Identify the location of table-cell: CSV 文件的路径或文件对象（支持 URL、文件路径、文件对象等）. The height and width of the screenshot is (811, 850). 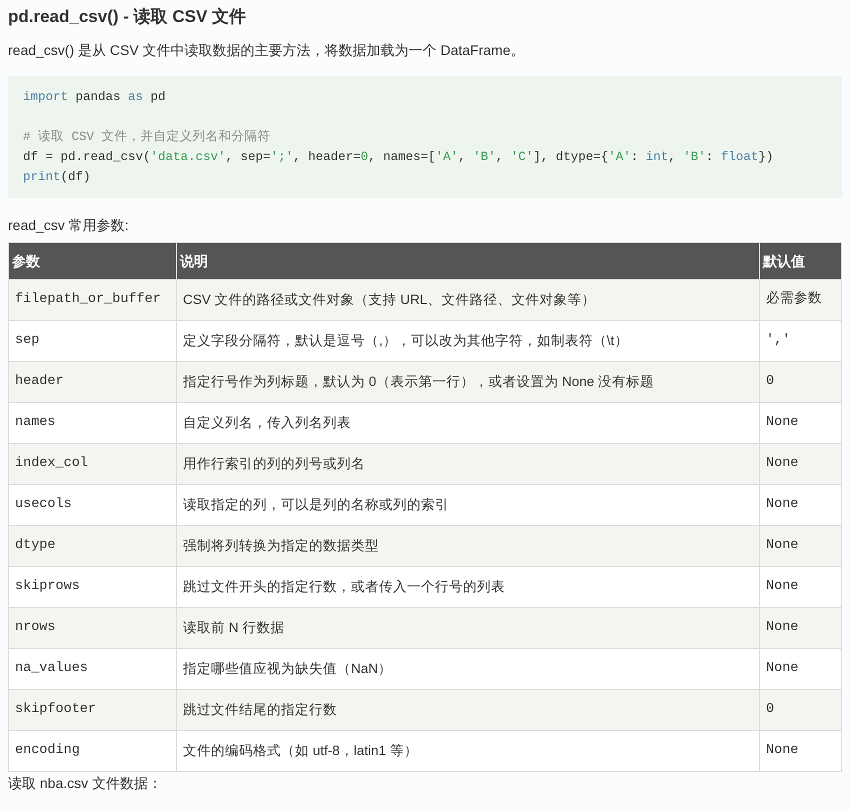
(468, 300).